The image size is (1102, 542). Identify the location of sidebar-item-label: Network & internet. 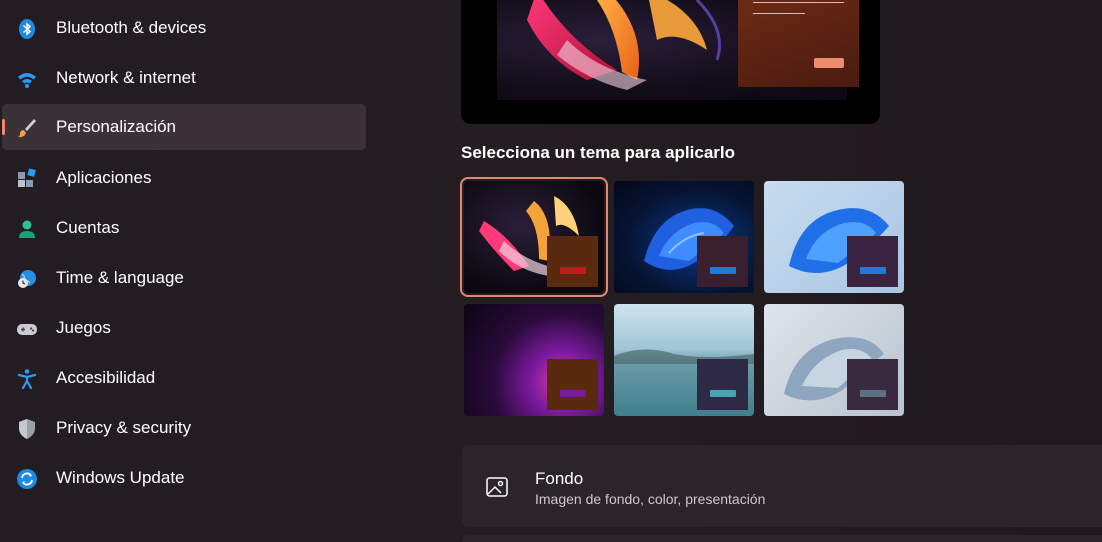
(126, 77).